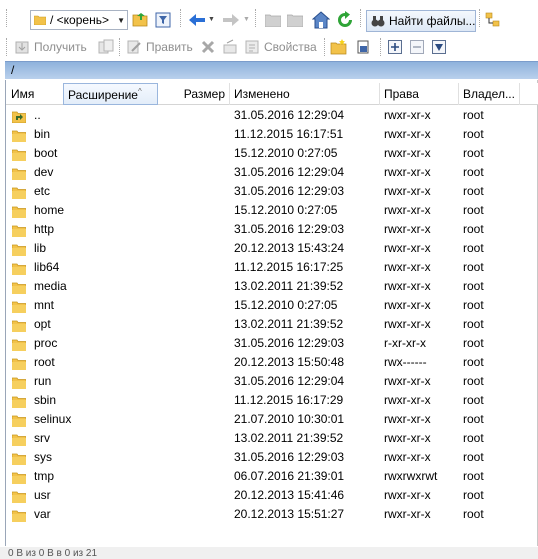  What do you see at coordinates (272, 286) in the screenshot?
I see `table-row: media 13.02.2011 21:39:52 rwxr-xr-x root` at bounding box center [272, 286].